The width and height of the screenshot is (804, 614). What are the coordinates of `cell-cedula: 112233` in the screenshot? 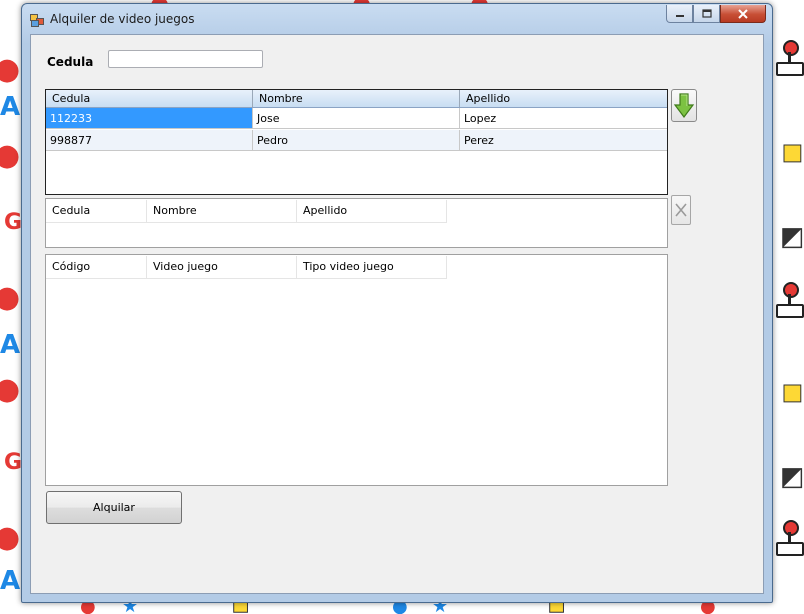 It's located at (149, 118).